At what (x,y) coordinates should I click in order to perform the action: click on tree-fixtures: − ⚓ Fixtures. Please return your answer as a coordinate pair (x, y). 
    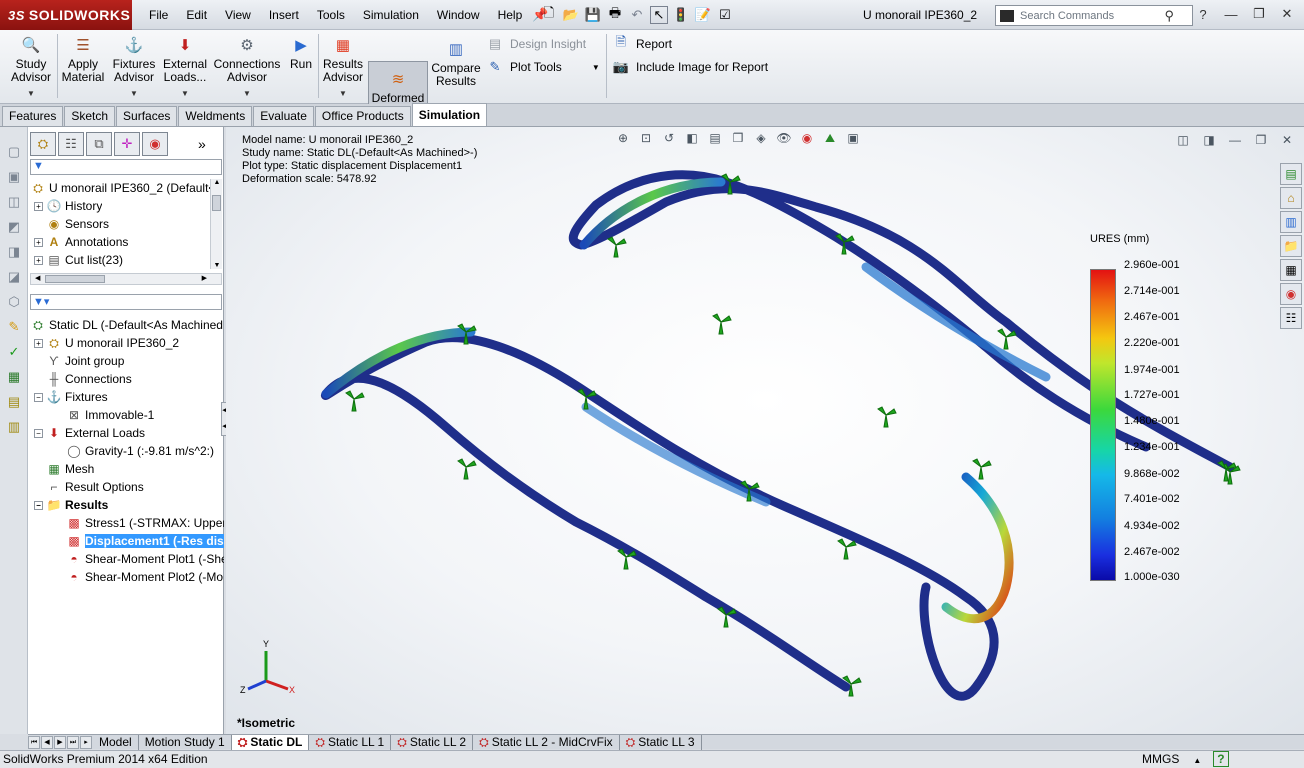
    Looking at the image, I should click on (71, 397).